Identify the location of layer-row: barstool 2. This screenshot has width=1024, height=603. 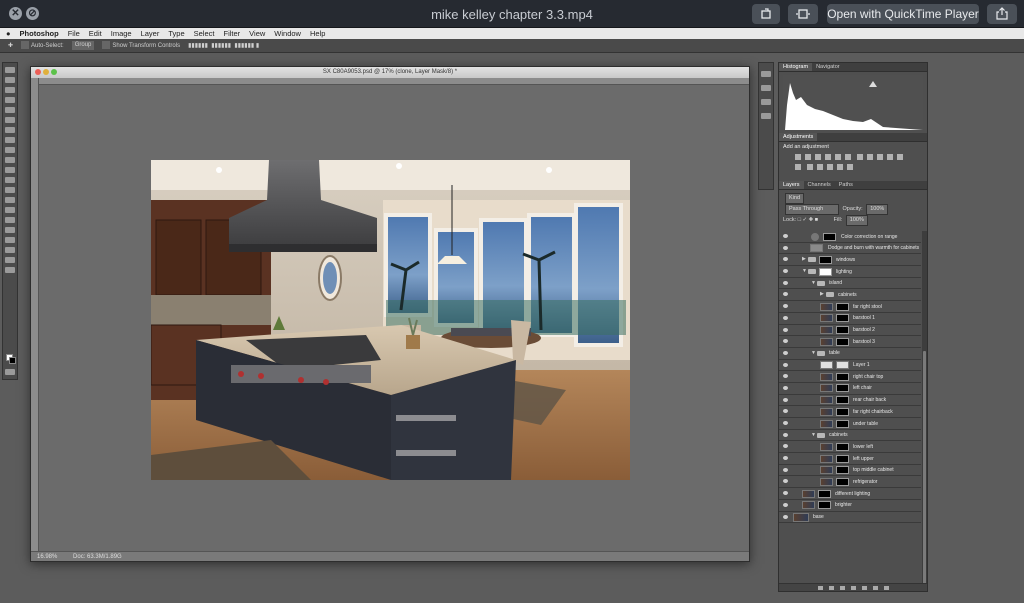
(850, 331).